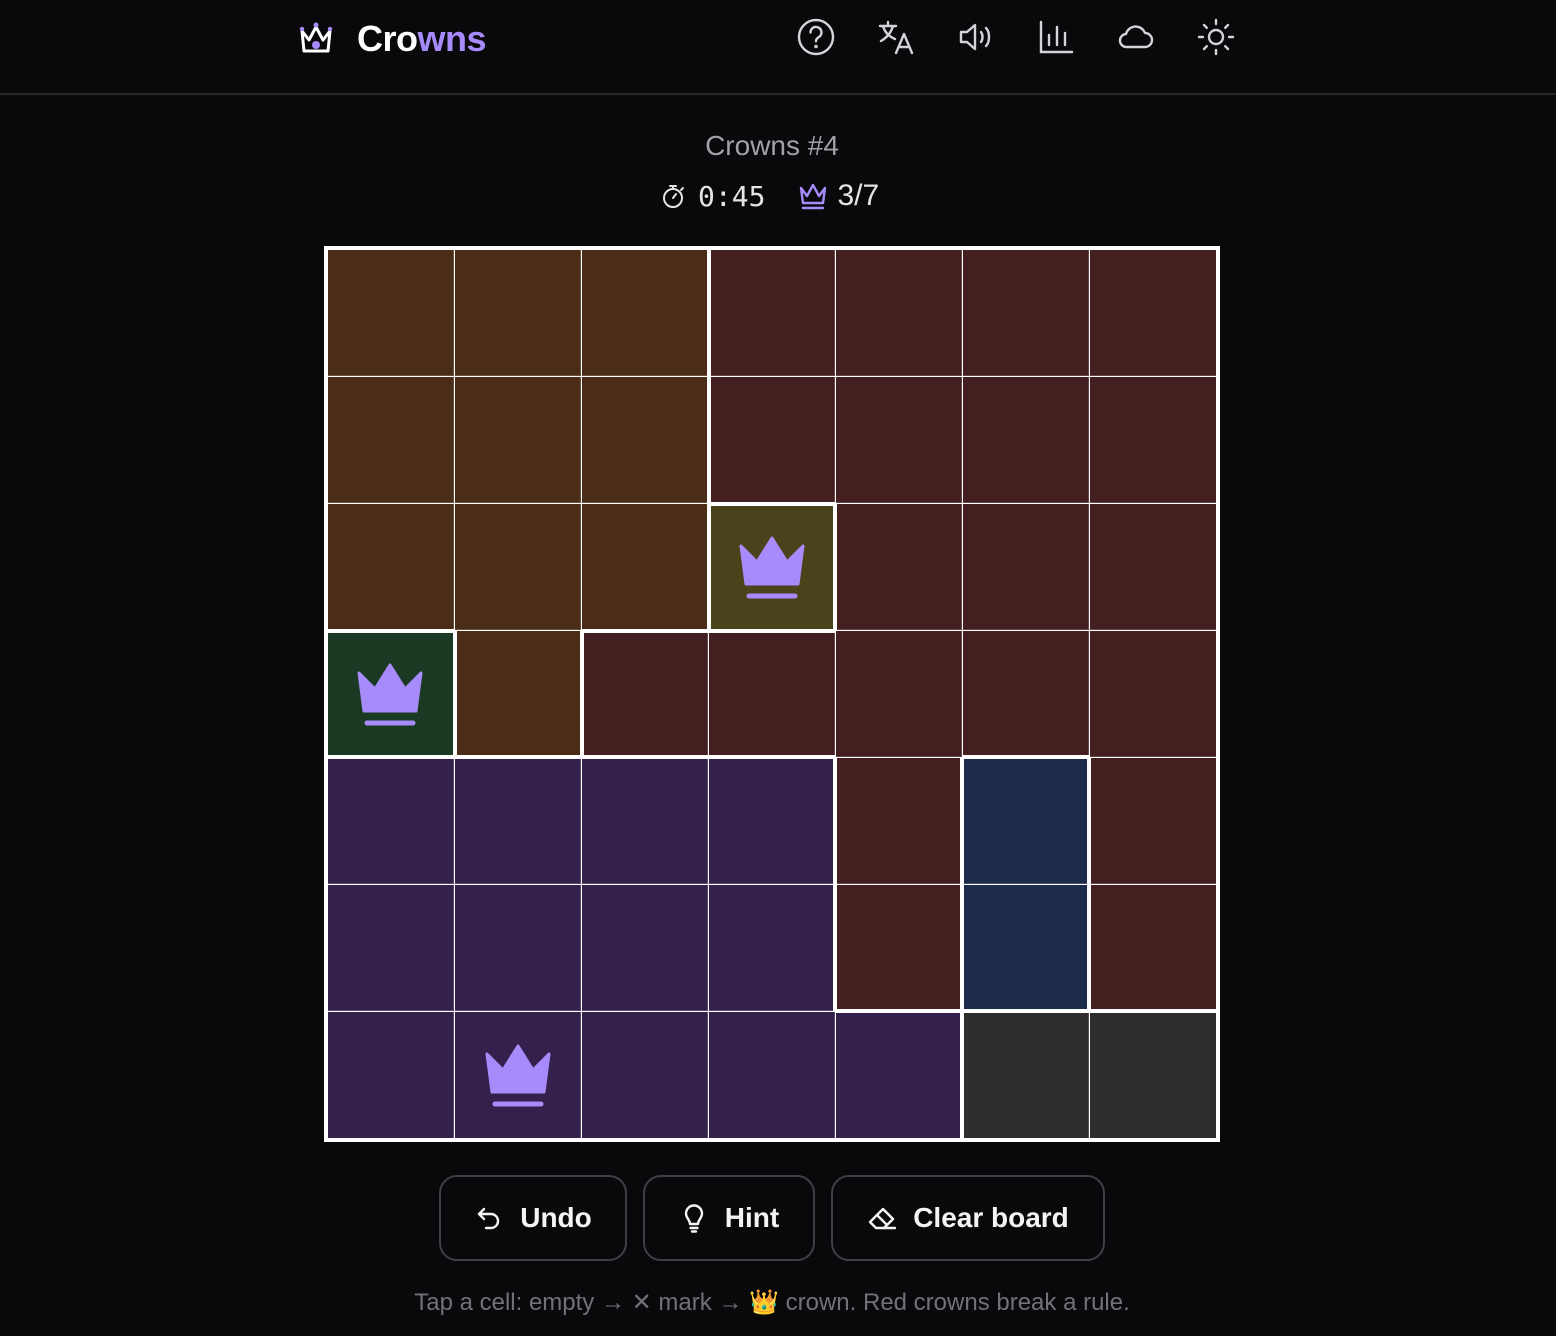 The width and height of the screenshot is (1556, 1336). I want to click on help-button, so click(816, 37).